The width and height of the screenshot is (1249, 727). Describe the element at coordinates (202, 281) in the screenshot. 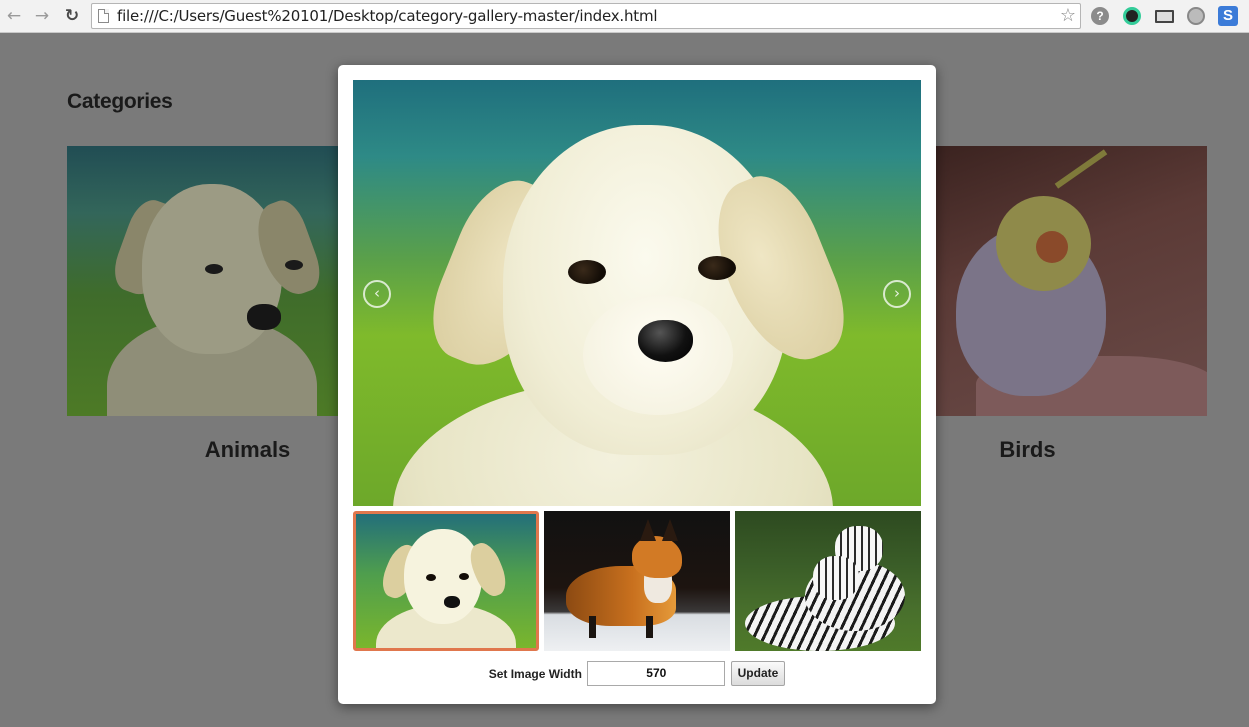

I see `category-image-animals` at that location.